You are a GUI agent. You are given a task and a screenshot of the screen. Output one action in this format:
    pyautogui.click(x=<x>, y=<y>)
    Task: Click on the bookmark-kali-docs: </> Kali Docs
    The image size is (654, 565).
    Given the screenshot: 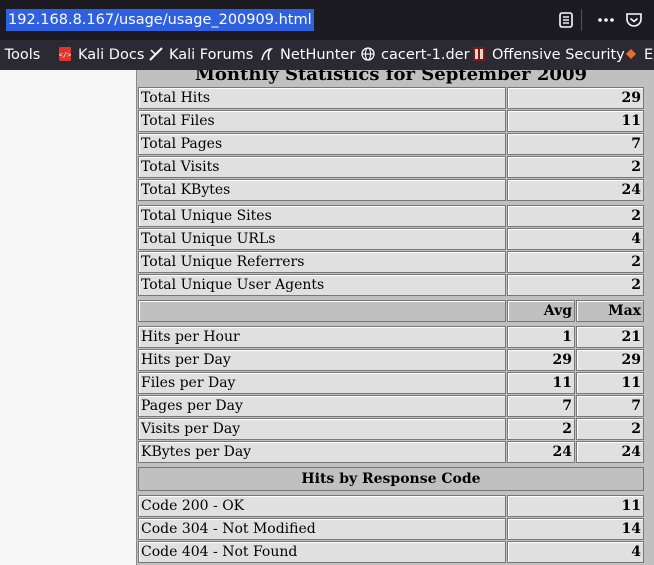 What is the action you would take?
    pyautogui.click(x=101, y=55)
    